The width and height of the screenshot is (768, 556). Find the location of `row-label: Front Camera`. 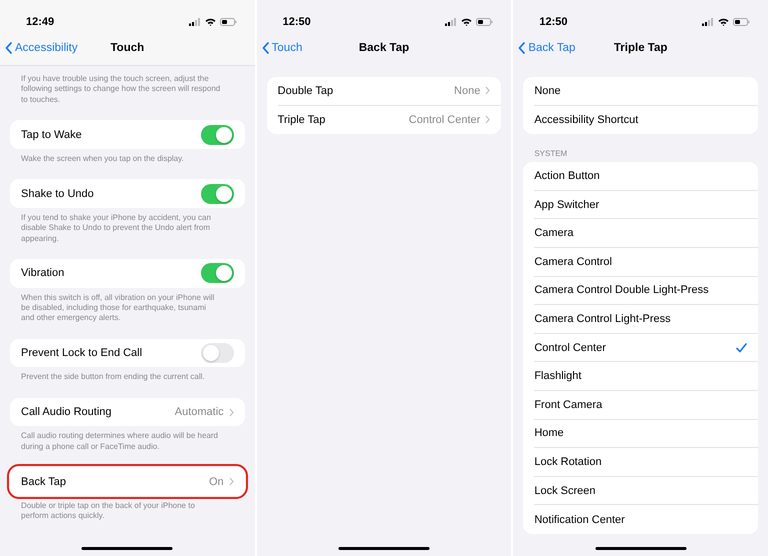

row-label: Front Camera is located at coordinates (568, 404).